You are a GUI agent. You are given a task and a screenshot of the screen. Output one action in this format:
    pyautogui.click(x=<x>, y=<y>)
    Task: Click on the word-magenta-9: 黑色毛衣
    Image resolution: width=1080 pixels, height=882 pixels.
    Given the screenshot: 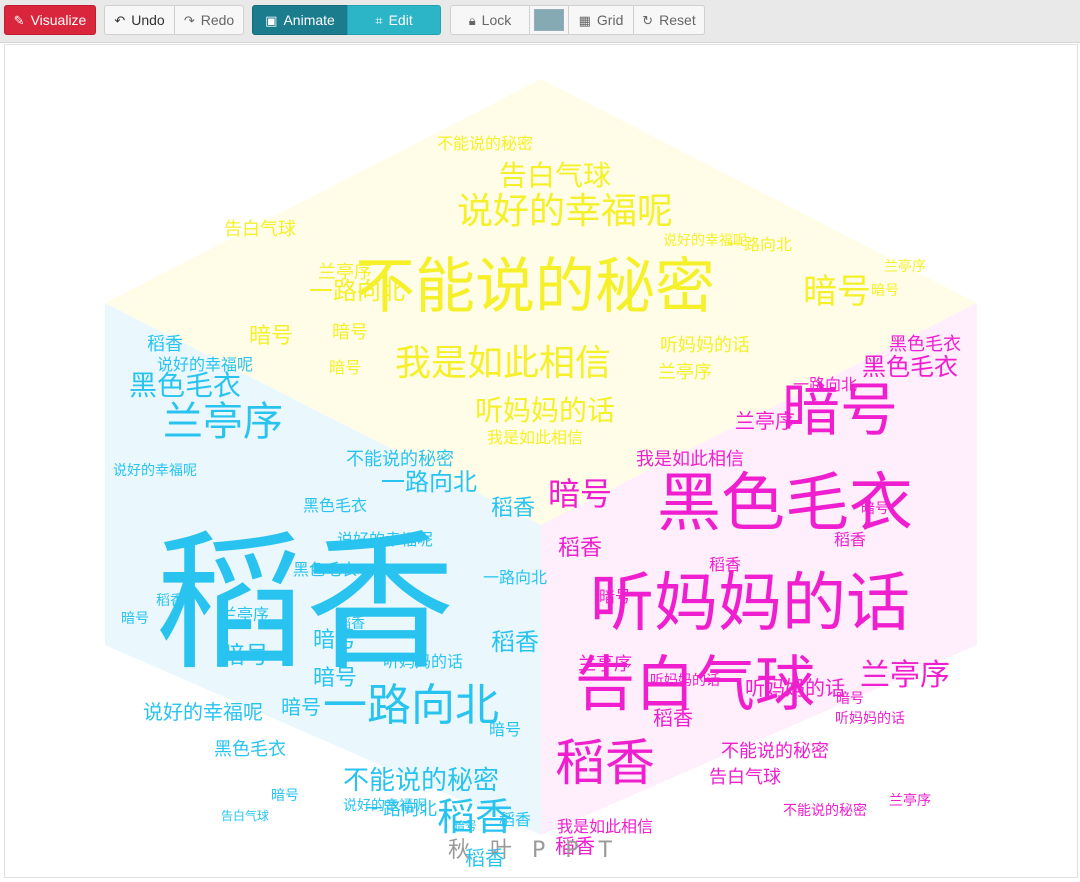 What is the action you would take?
    pyautogui.click(x=925, y=344)
    